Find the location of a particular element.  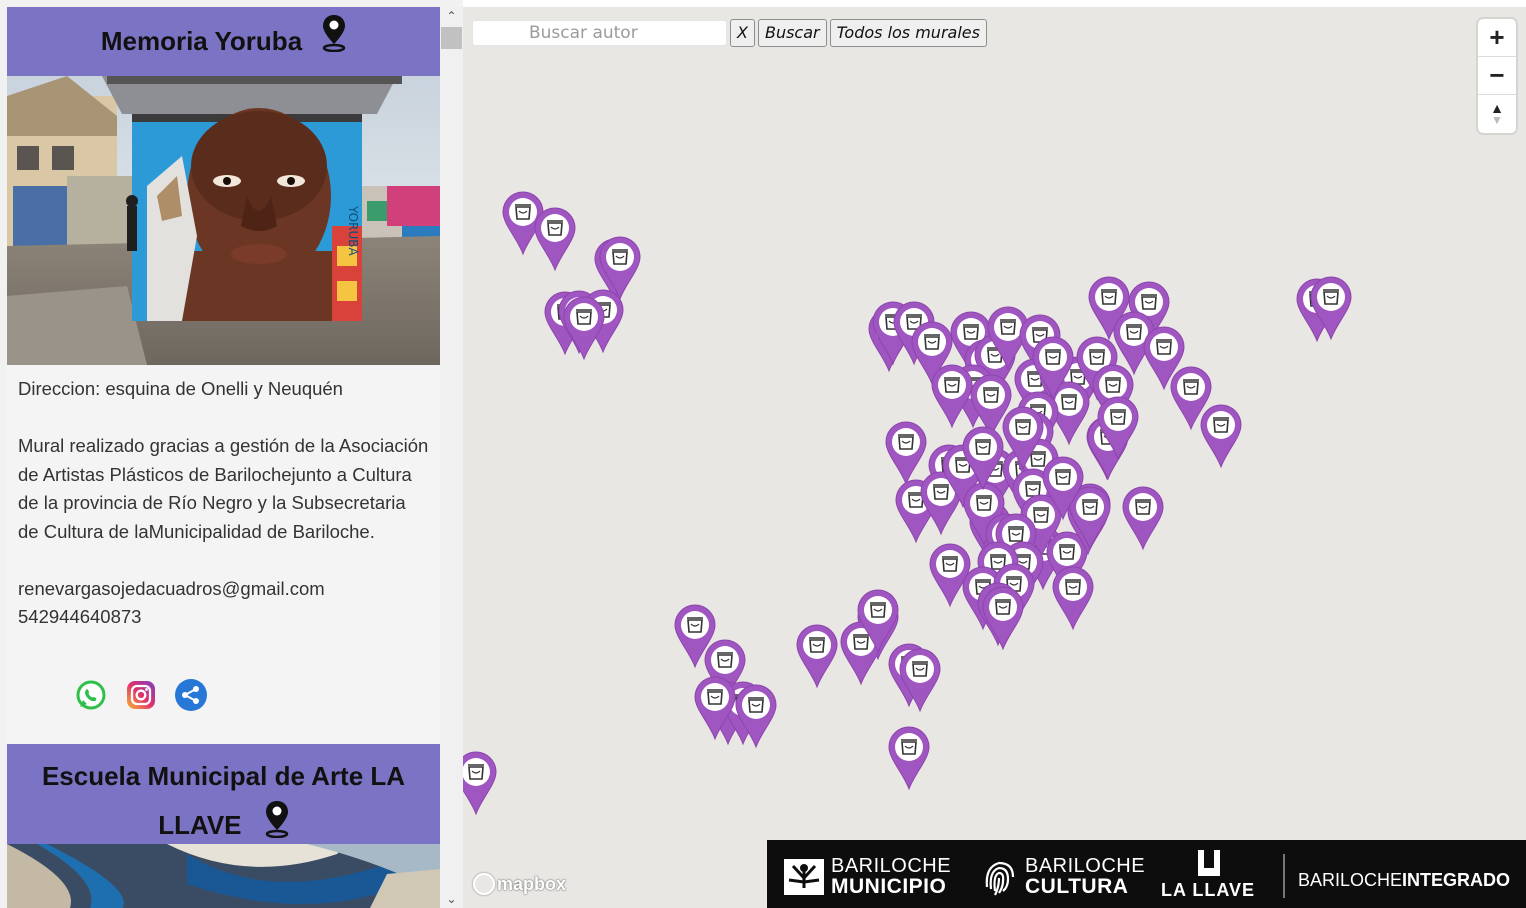

la-llave-logo: LA LLAVE is located at coordinates (1208, 874).